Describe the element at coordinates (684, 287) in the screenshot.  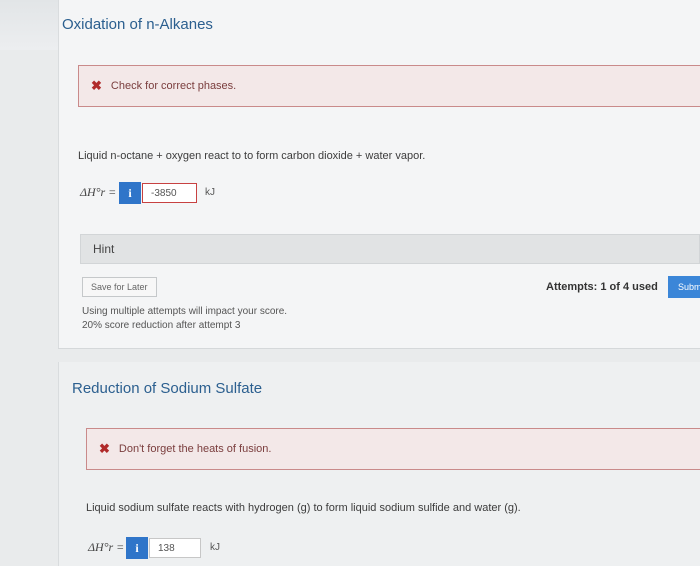
I see `submit-button: Subm` at that location.